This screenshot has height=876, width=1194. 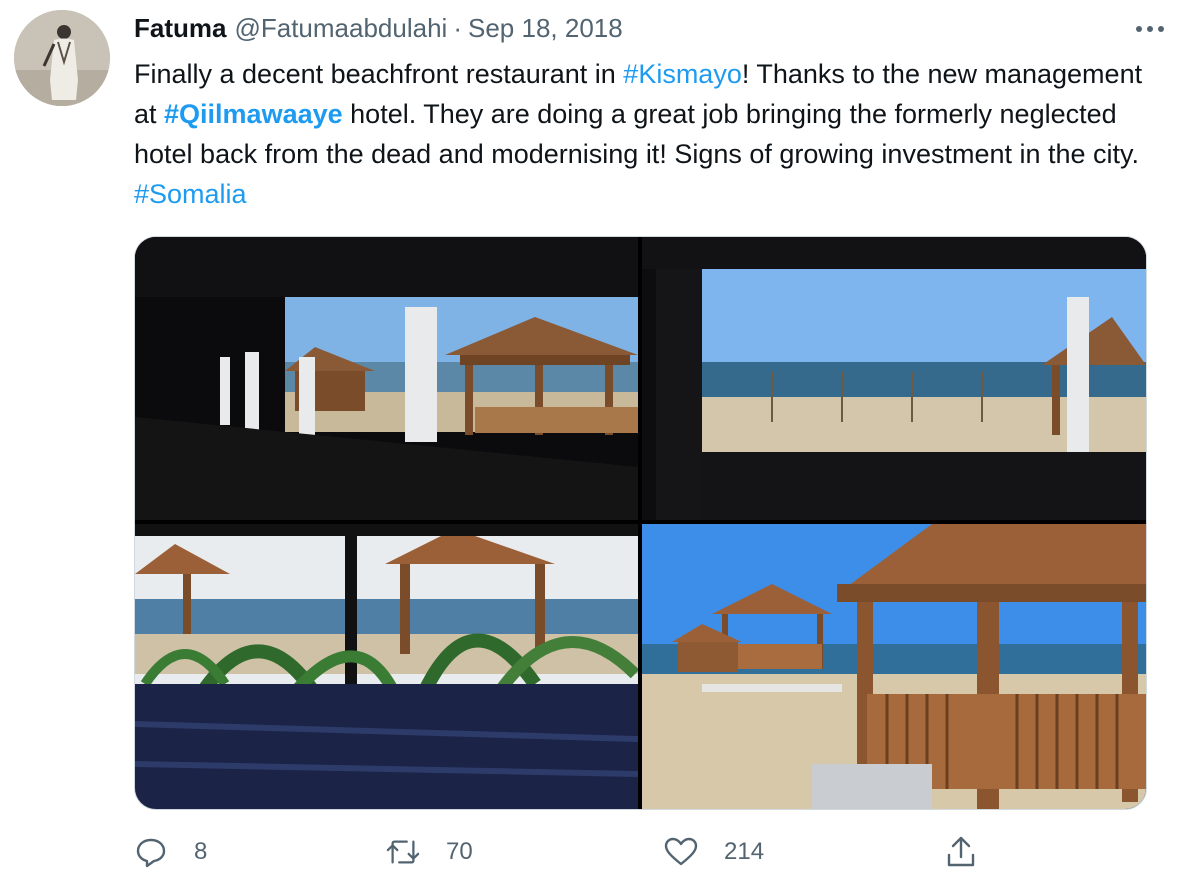 I want to click on author-handle: @Fatumaabdulahi, so click(x=340, y=28).